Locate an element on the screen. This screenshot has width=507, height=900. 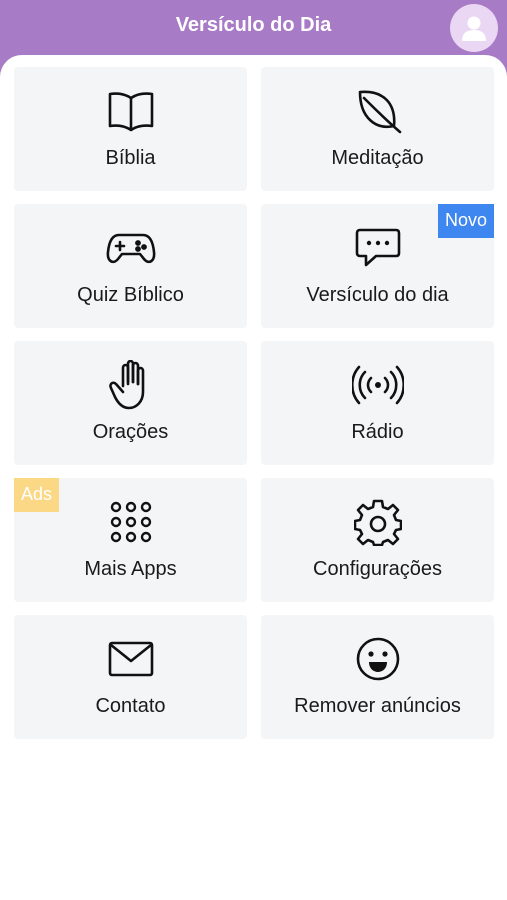
tile-quiz-biblico: Quiz Bíblico is located at coordinates (130, 266).